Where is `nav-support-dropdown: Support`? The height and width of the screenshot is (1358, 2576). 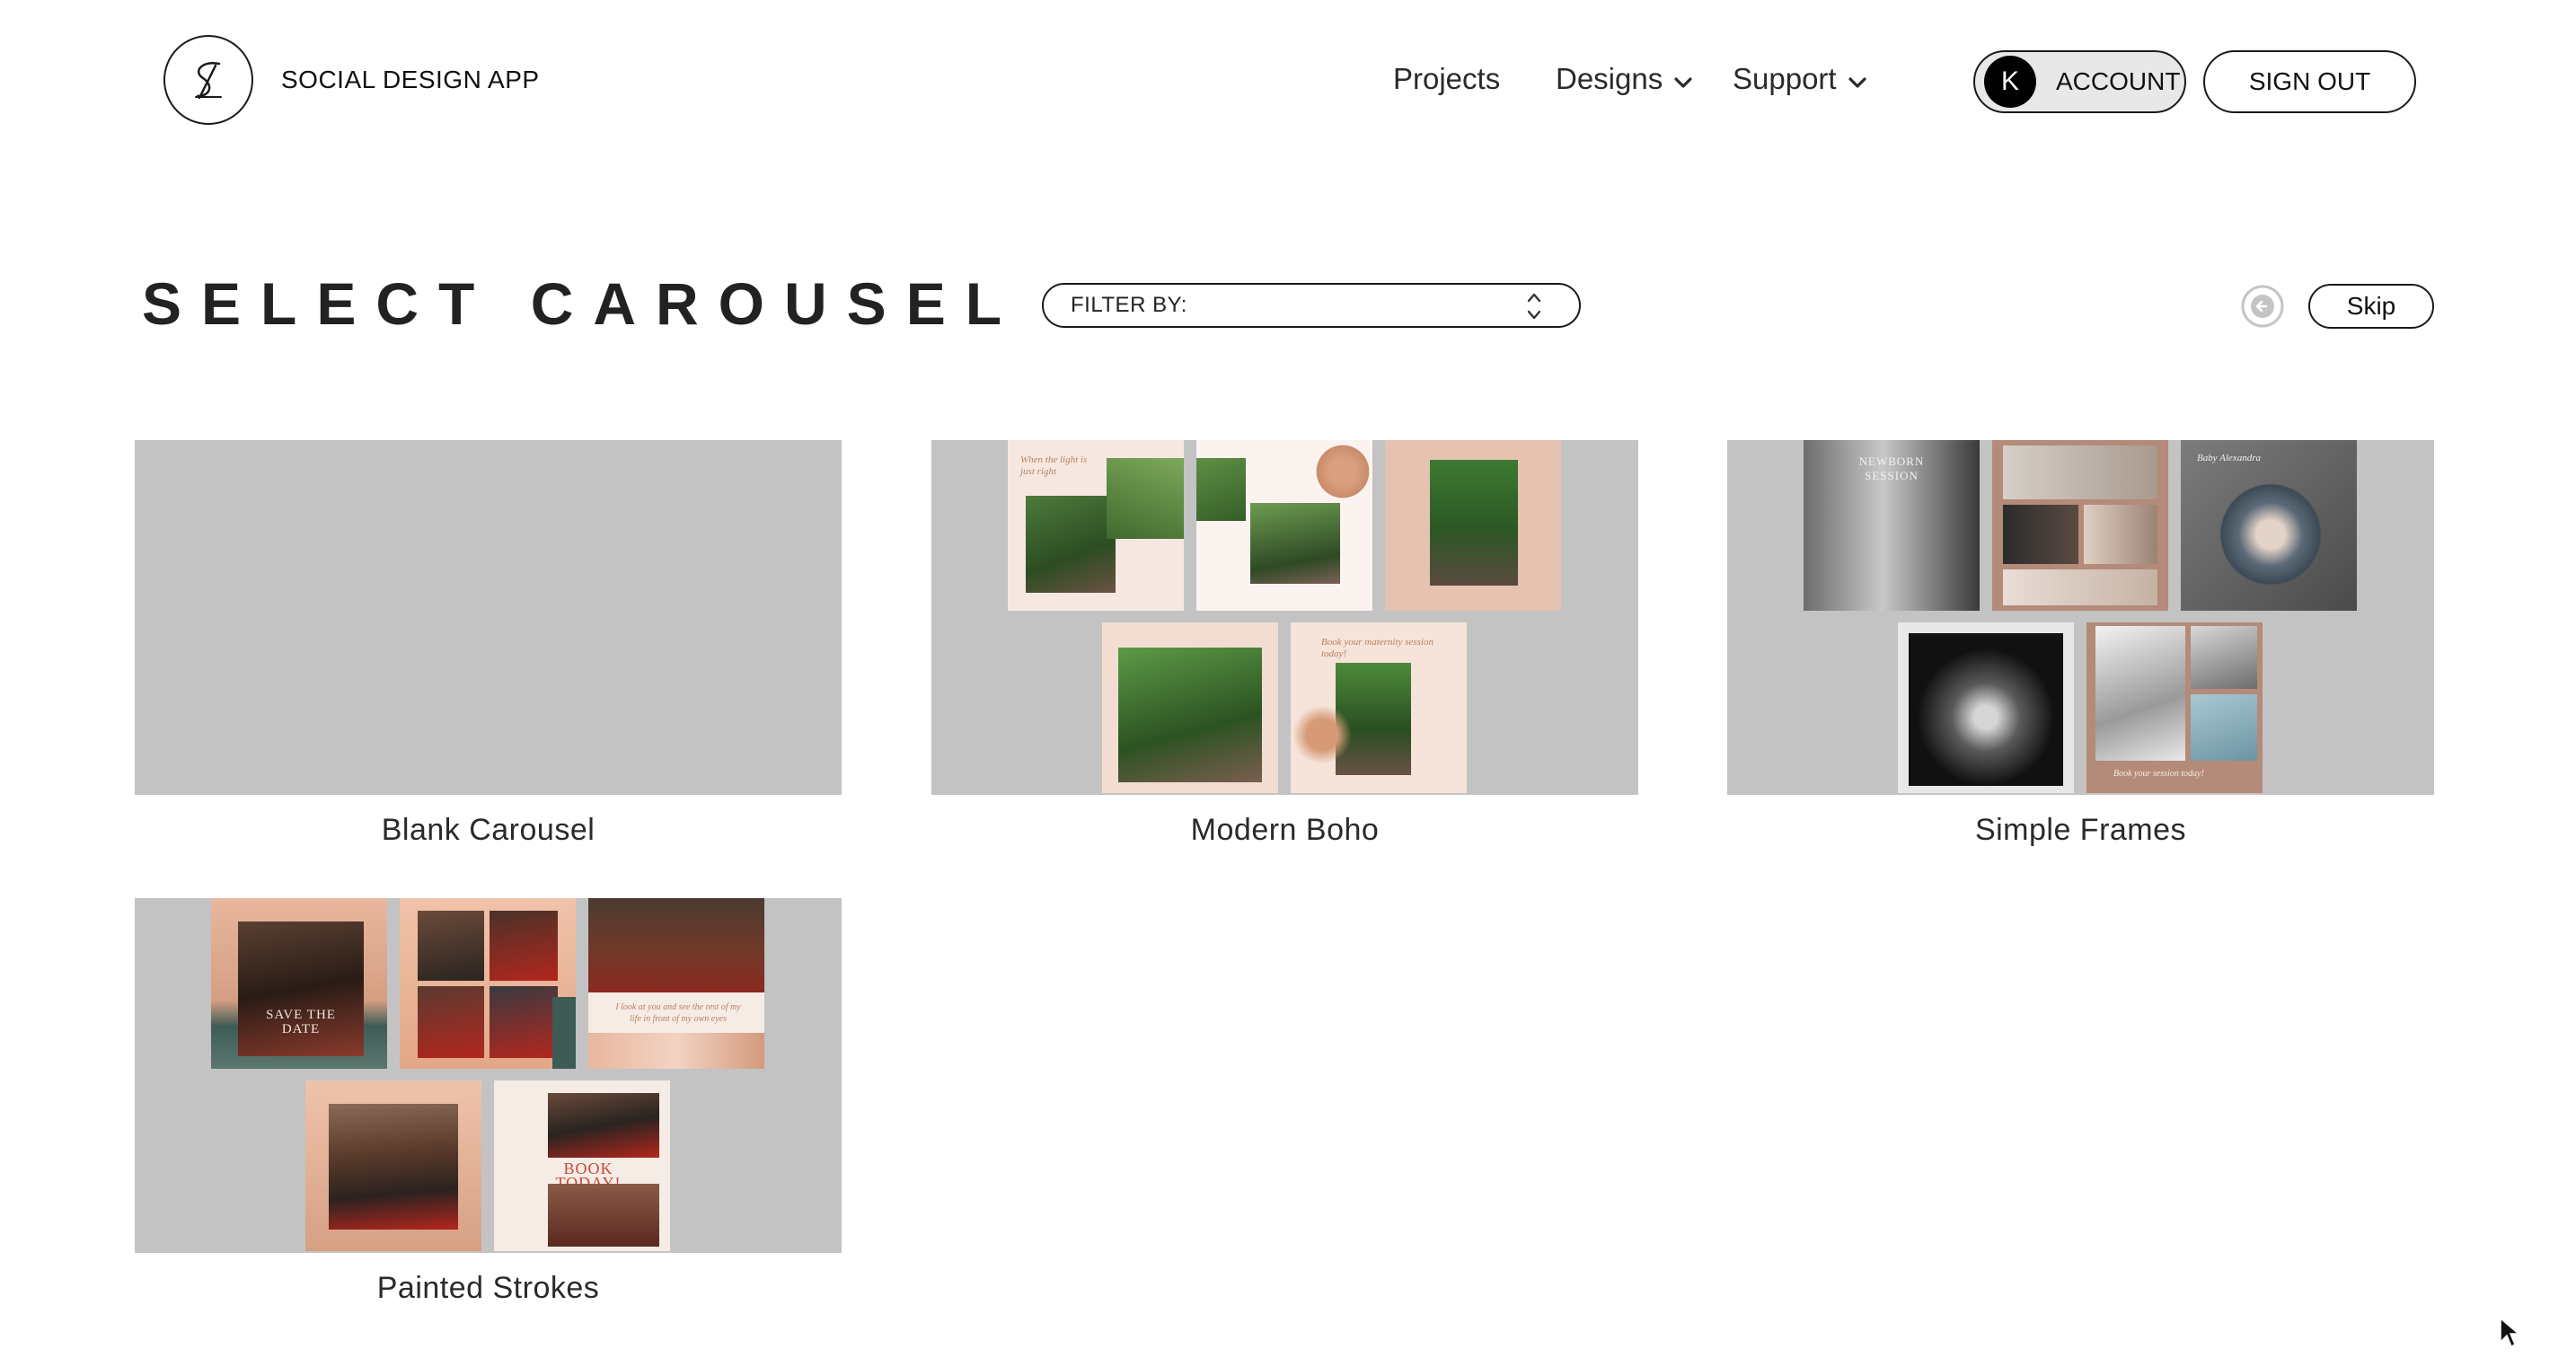
nav-support-dropdown: Support is located at coordinates (1801, 79).